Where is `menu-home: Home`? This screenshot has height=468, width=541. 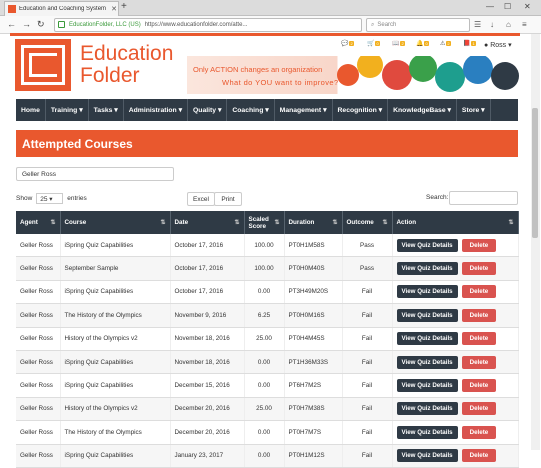 menu-home: Home is located at coordinates (31, 110).